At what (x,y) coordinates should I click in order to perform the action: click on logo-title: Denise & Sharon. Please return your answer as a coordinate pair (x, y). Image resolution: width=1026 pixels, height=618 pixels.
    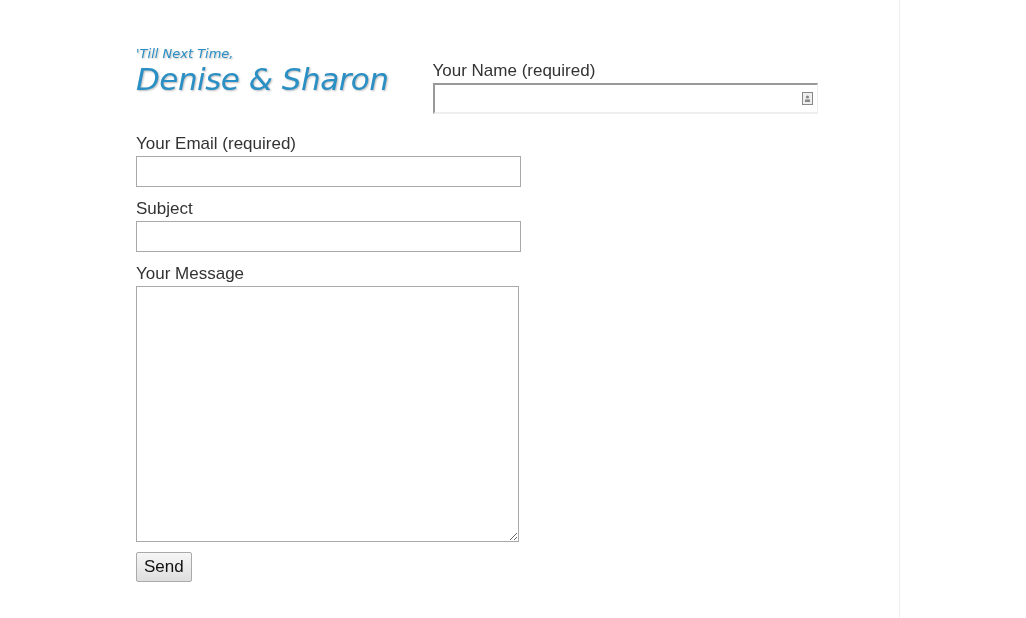
    Looking at the image, I should click on (262, 79).